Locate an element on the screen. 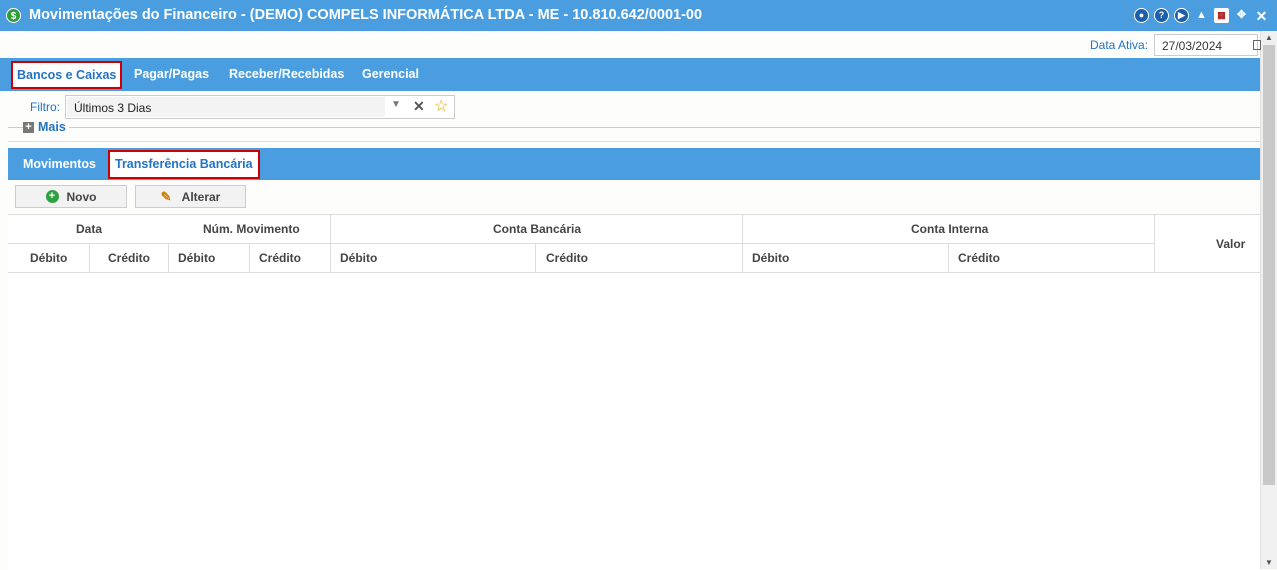  tab-pagar-pagas: Pagar/Pagas is located at coordinates (171, 74).